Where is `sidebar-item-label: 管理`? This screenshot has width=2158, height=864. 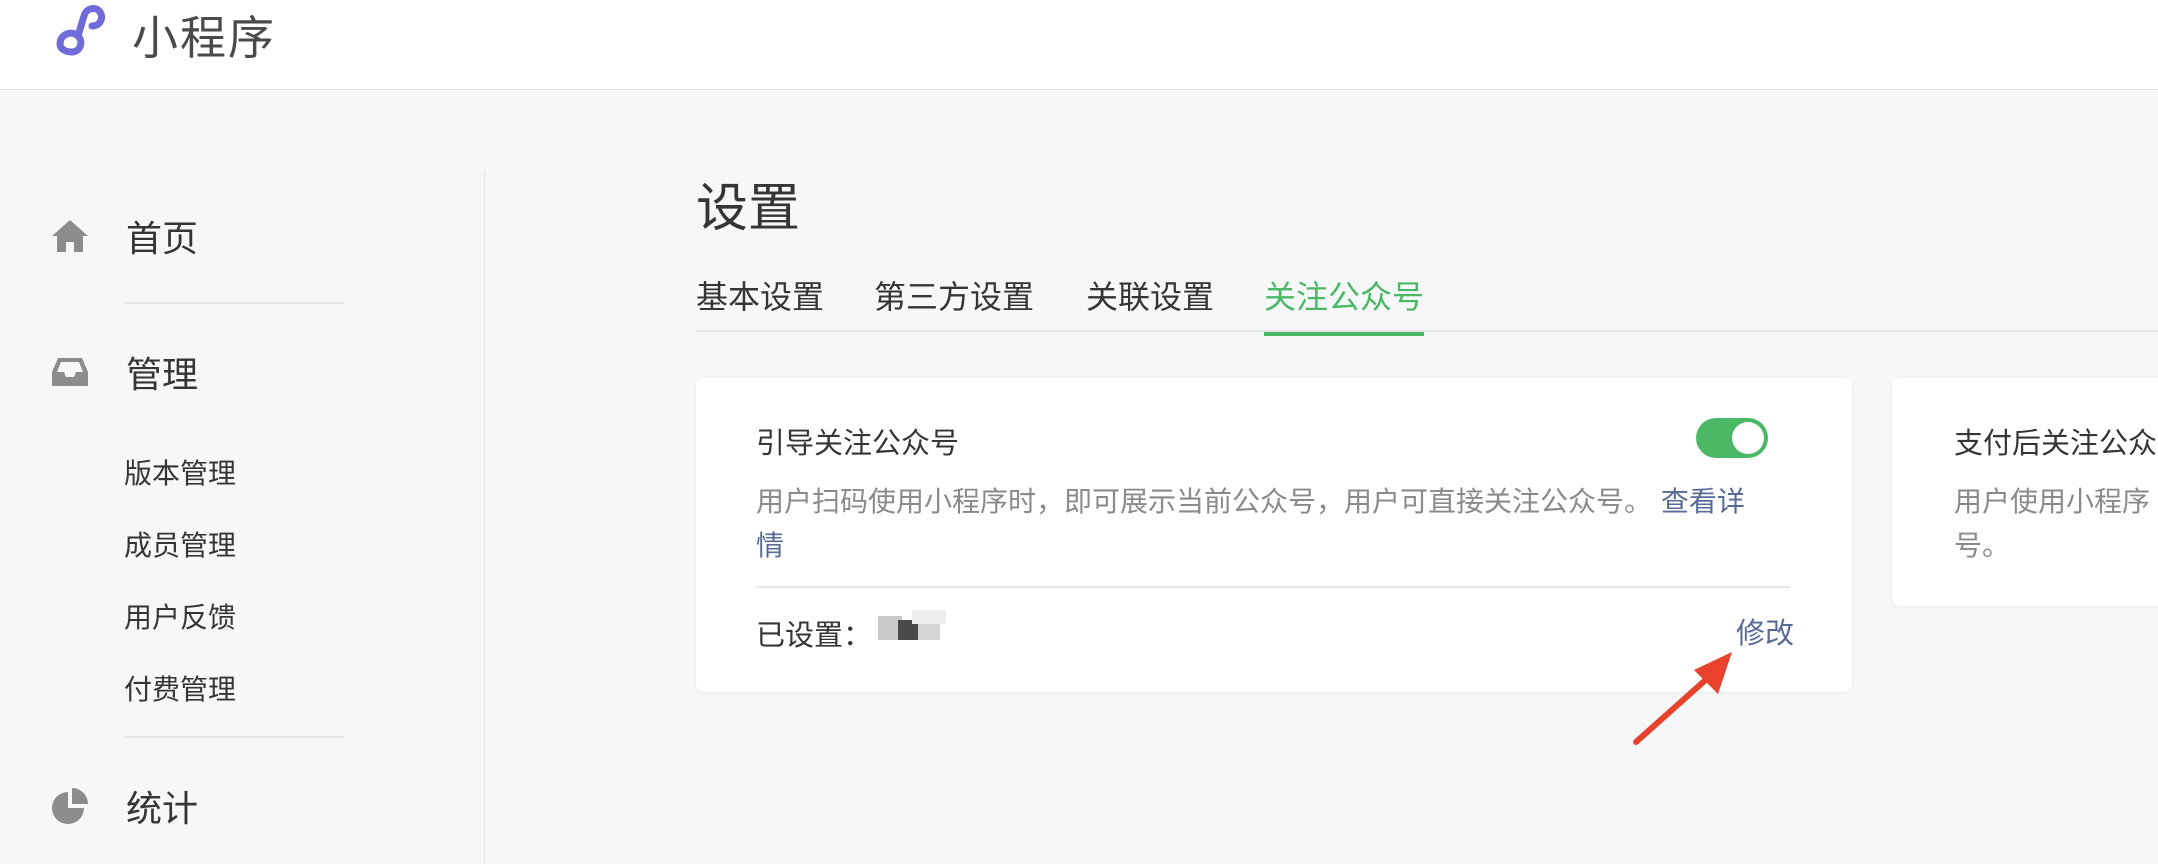 sidebar-item-label: 管理 is located at coordinates (162, 375).